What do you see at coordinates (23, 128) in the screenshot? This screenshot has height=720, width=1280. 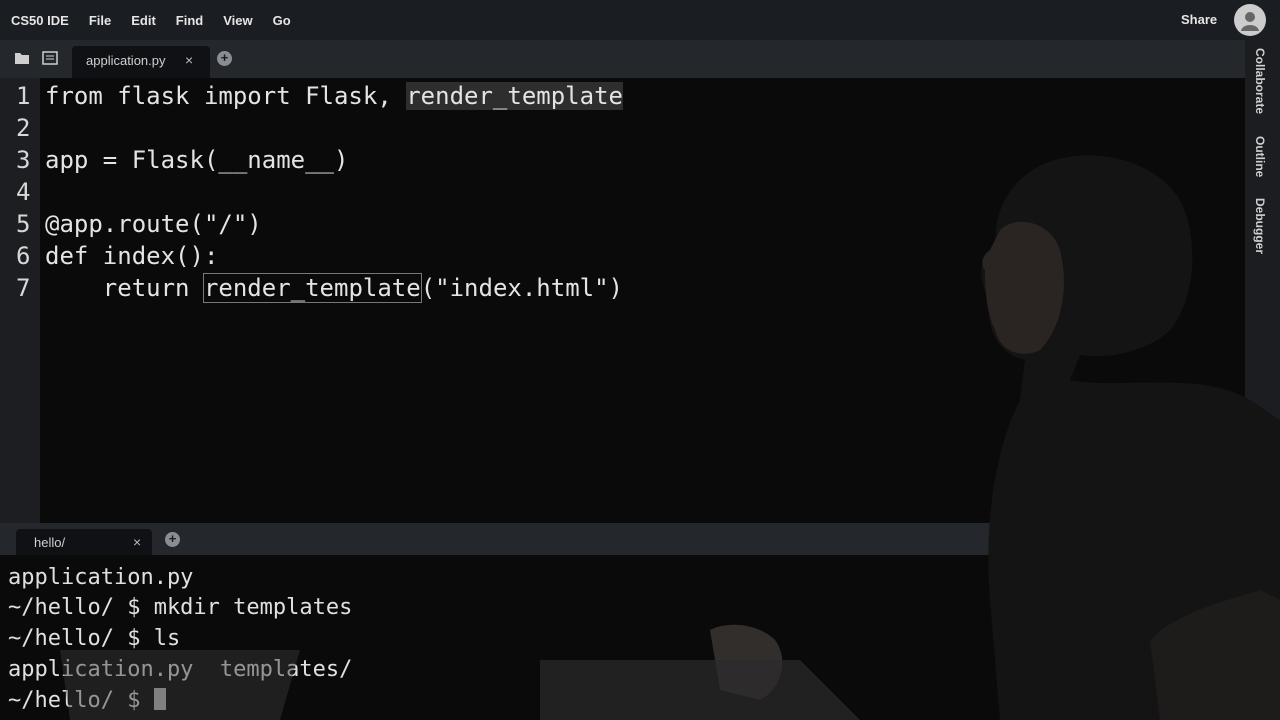 I see `line-number: 2` at bounding box center [23, 128].